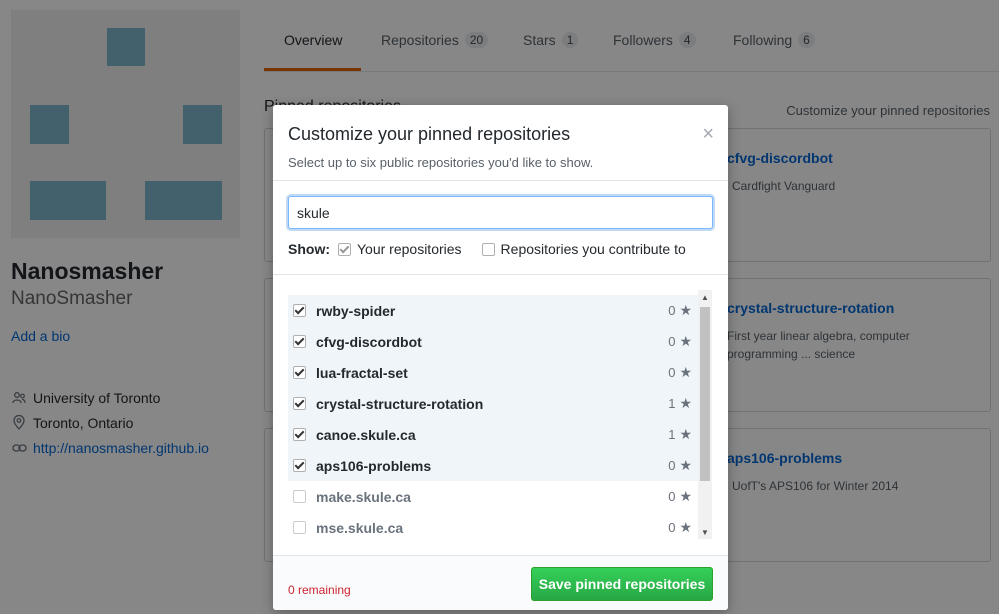  Describe the element at coordinates (500, 274) in the screenshot. I see `divider` at that location.